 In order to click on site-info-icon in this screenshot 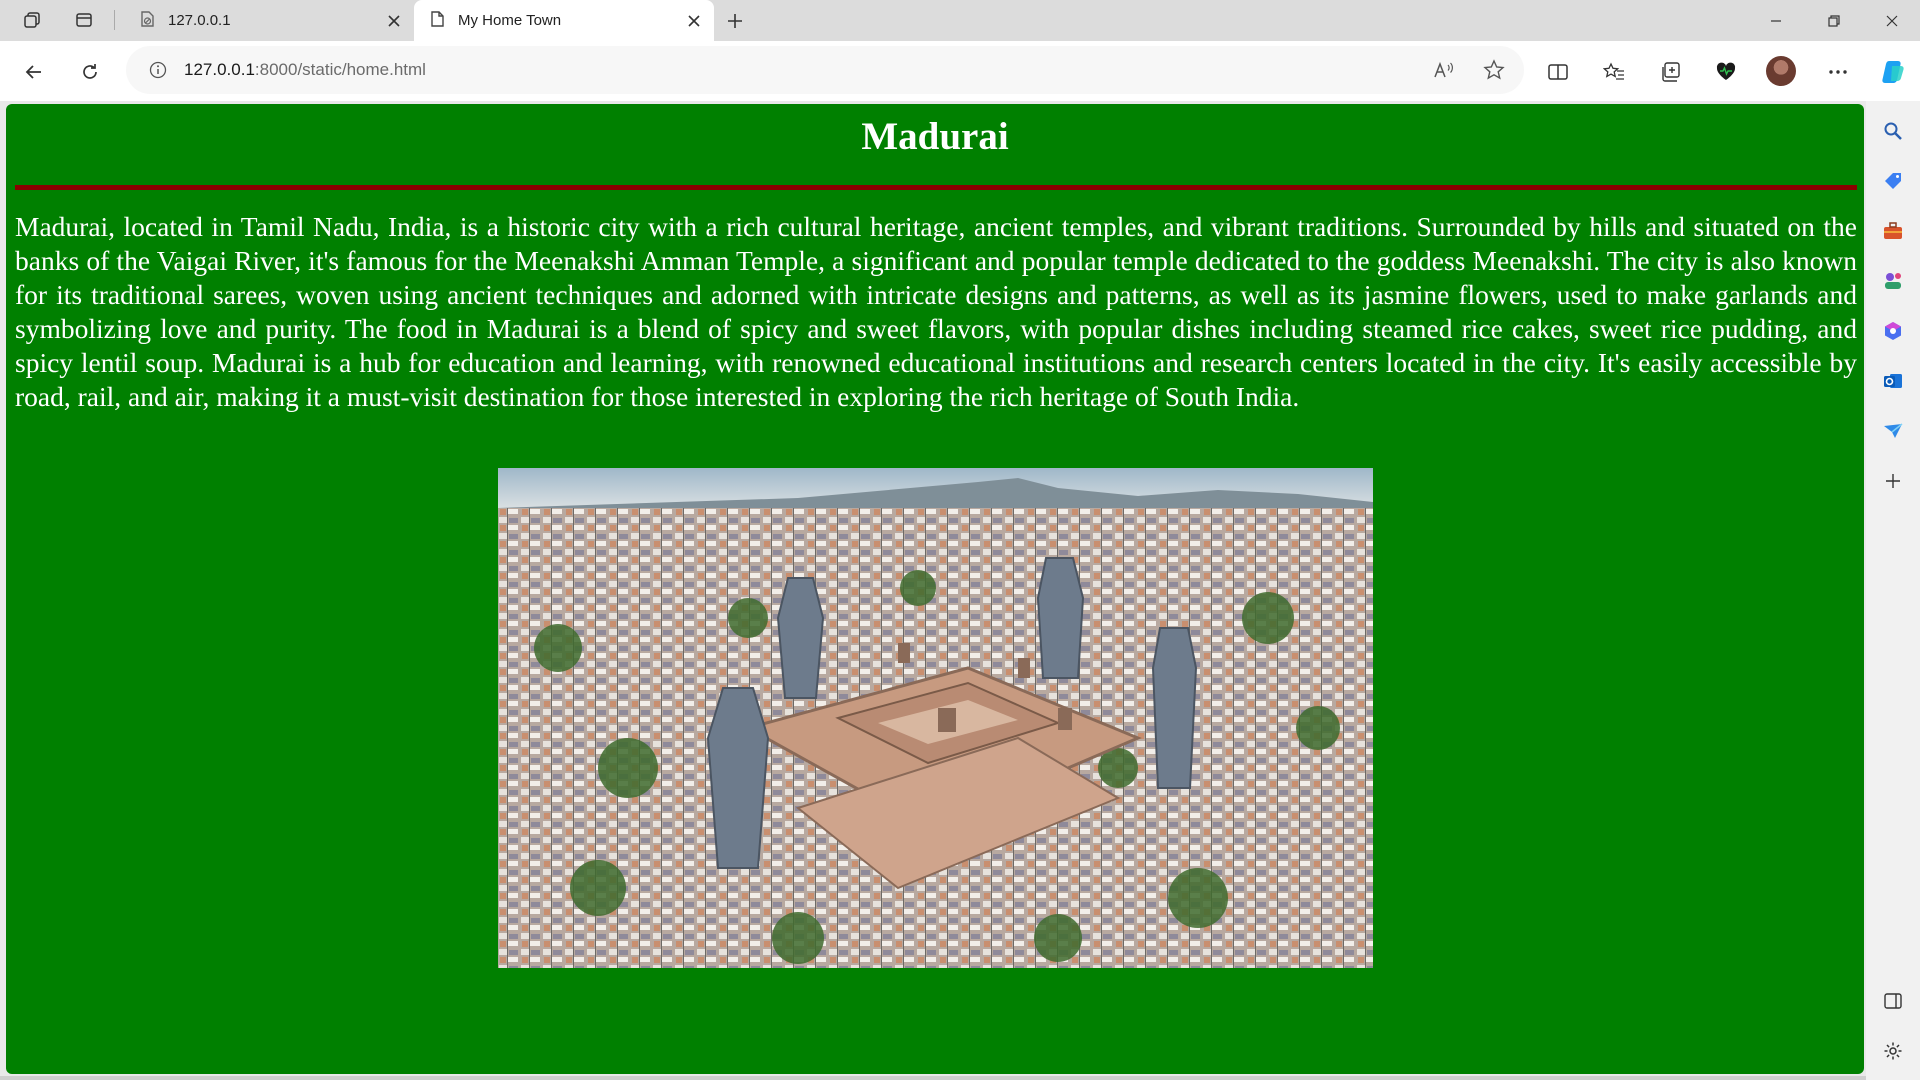, I will do `click(158, 70)`.